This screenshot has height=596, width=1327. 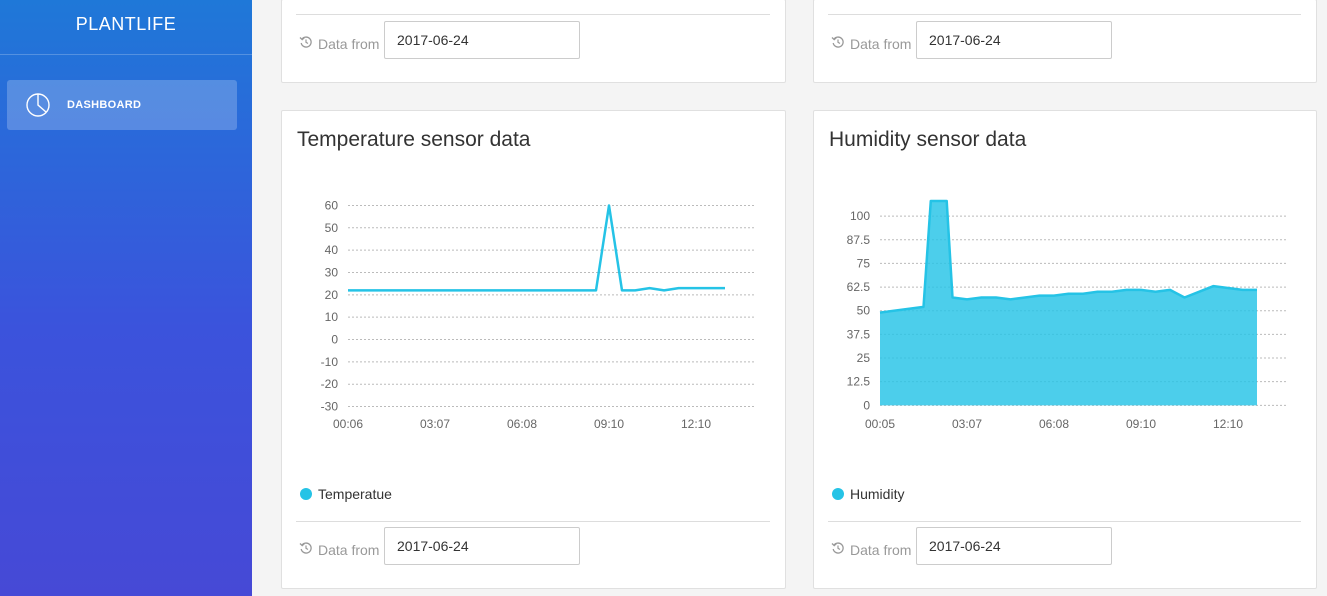 I want to click on chart-legend: Temperatue, so click(x=346, y=494).